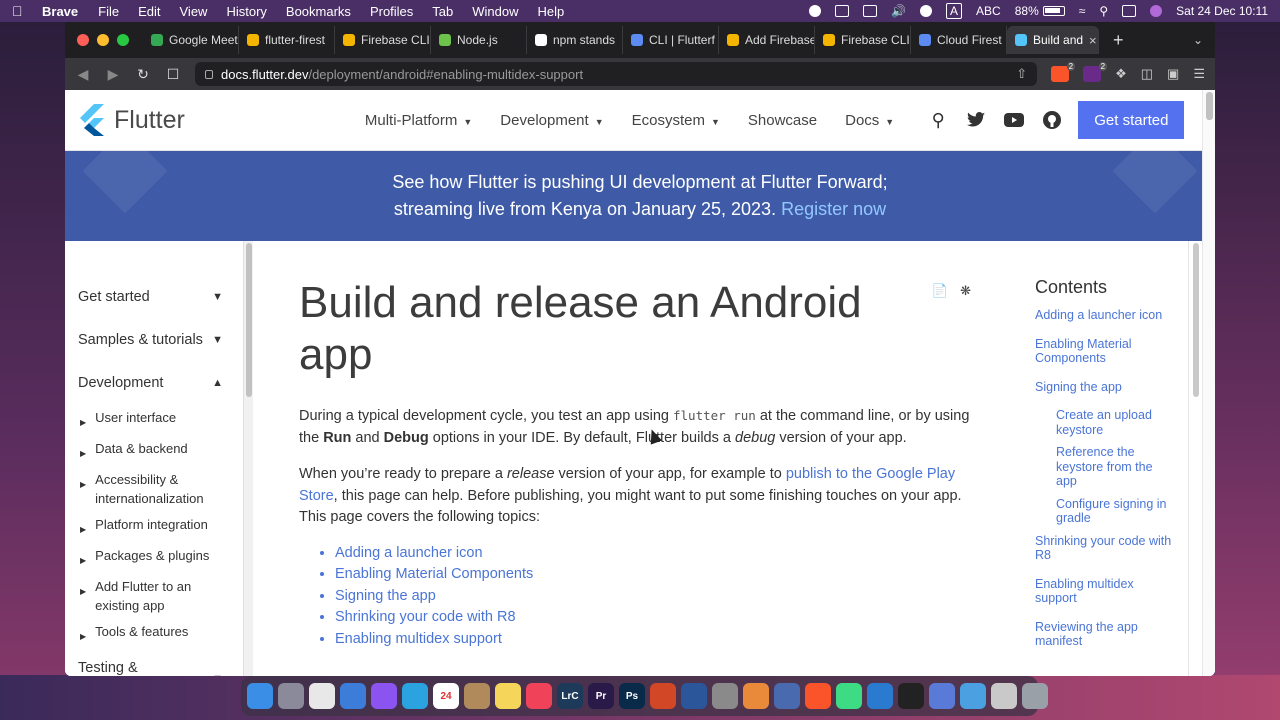 The image size is (1280, 720). I want to click on view-source-icon: 📄, so click(940, 291).